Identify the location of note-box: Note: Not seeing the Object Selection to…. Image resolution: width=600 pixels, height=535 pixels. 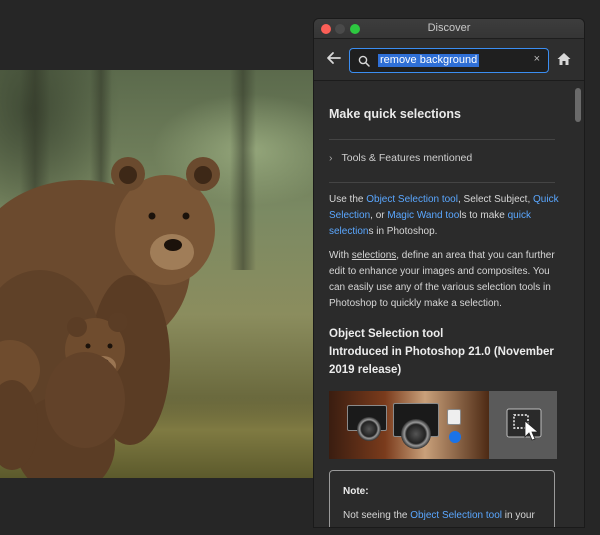
(442, 498).